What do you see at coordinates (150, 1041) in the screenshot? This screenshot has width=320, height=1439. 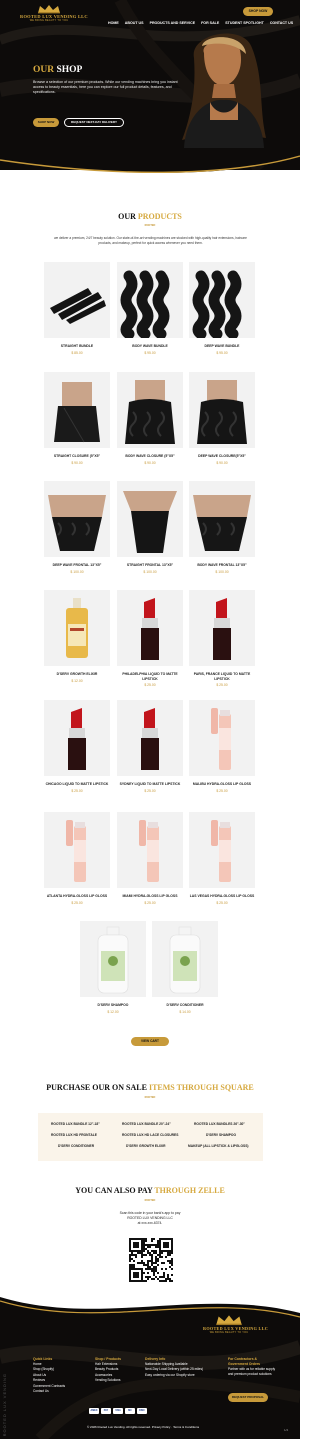 I see `view-cart-button: VIEW CART` at bounding box center [150, 1041].